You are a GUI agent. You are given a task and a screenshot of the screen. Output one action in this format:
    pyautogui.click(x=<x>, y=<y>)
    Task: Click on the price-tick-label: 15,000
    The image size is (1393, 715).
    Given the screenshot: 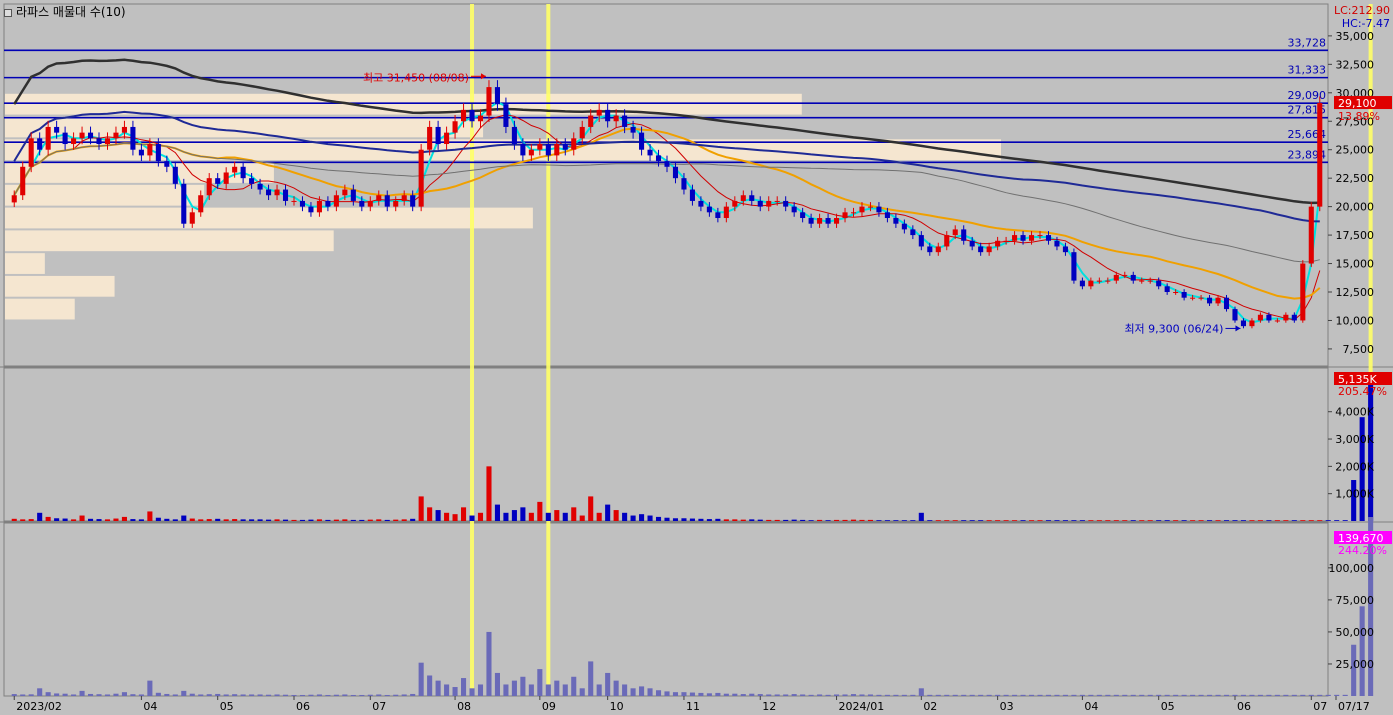 What is the action you would take?
    pyautogui.click(x=1355, y=264)
    